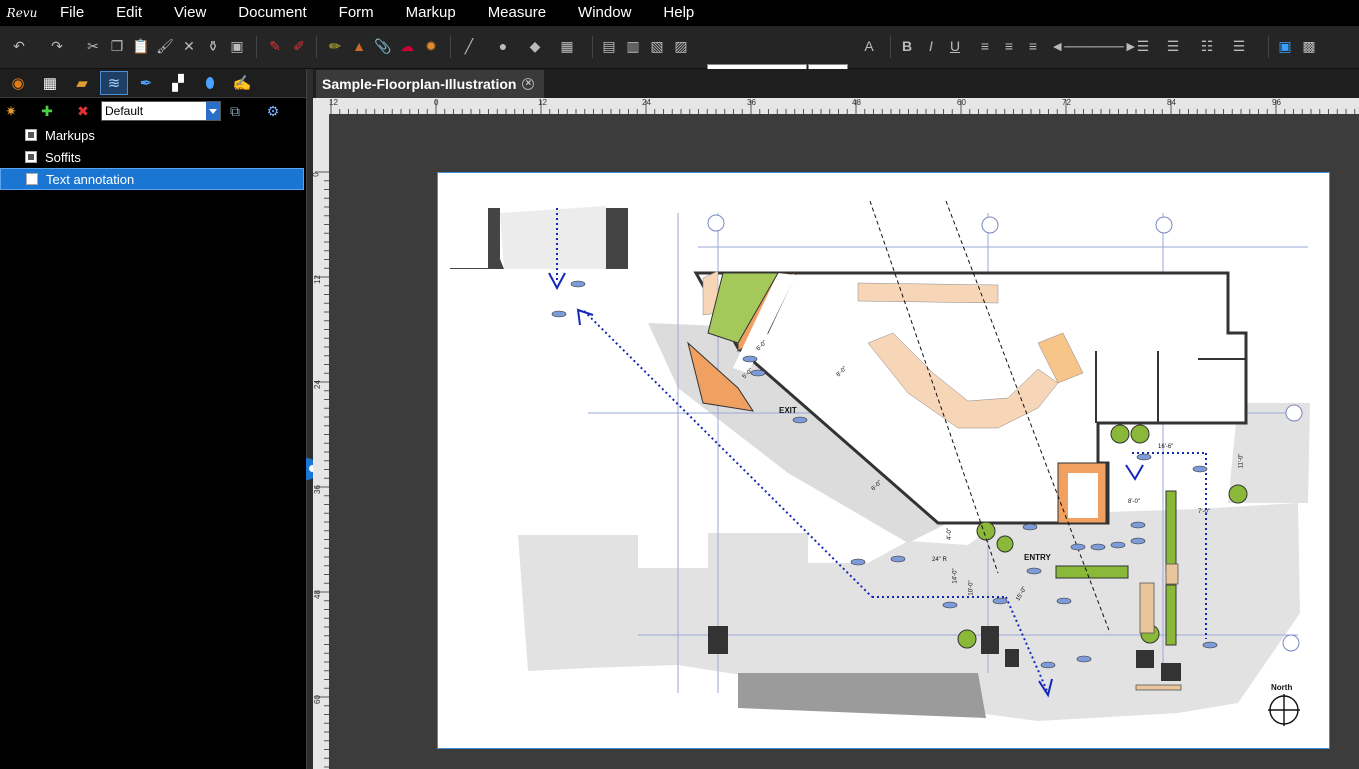 Image resolution: width=1359 pixels, height=769 pixels. What do you see at coordinates (117, 46) in the screenshot?
I see `copy-icon: ❐` at bounding box center [117, 46].